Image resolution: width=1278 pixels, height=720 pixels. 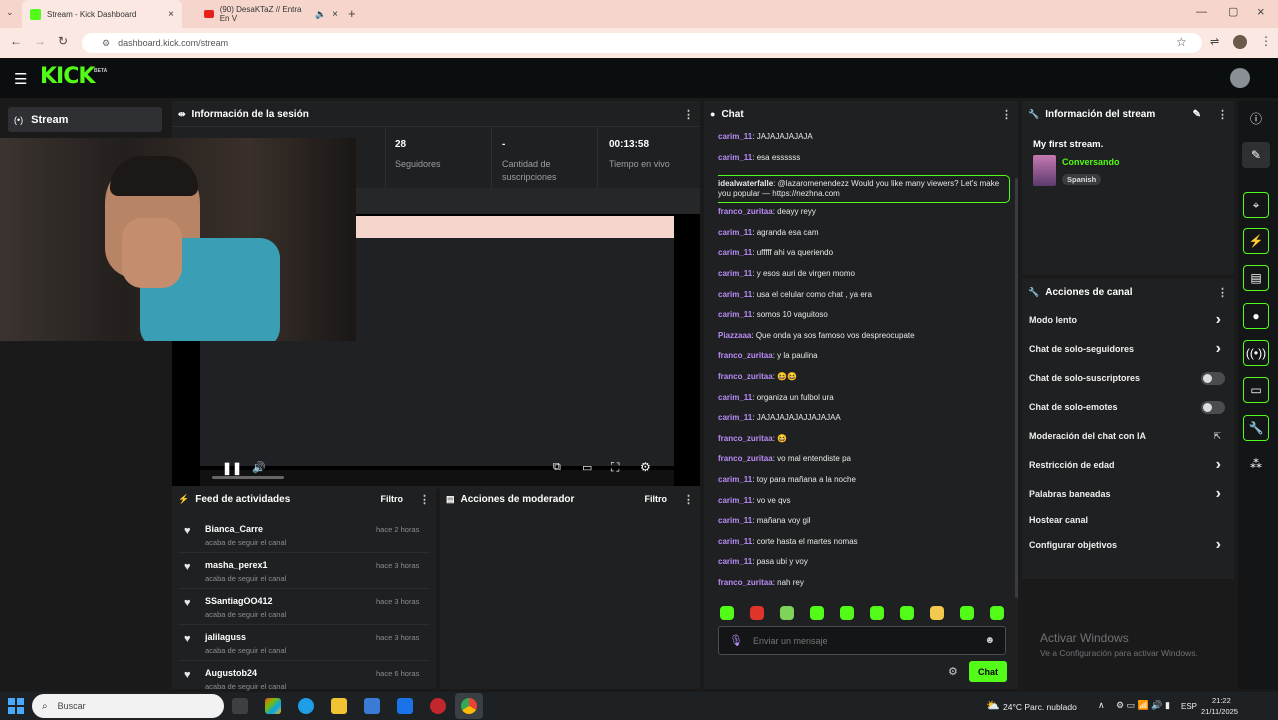 What do you see at coordinates (85, 119) in the screenshot?
I see `nav-item-stream: (•) Stream` at bounding box center [85, 119].